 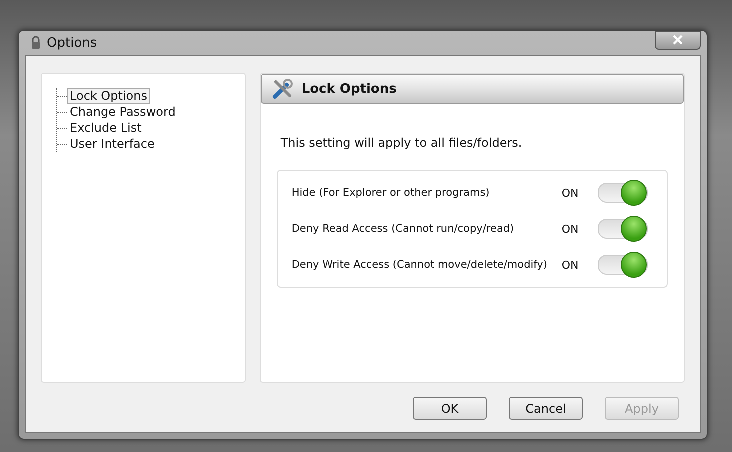 I want to click on tools-icon, so click(x=283, y=89).